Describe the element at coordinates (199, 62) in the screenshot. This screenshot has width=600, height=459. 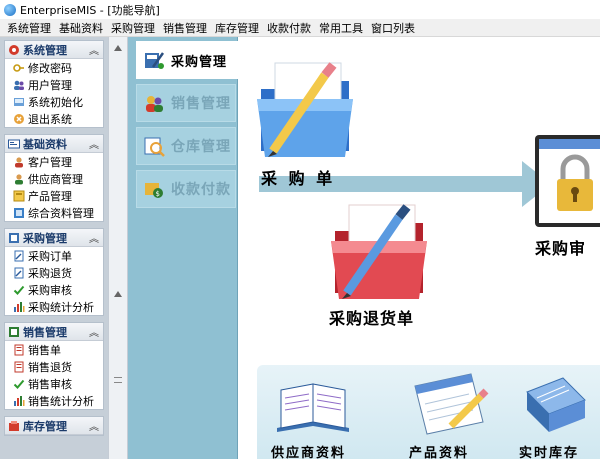
I see `tab-label: 采购管理` at that location.